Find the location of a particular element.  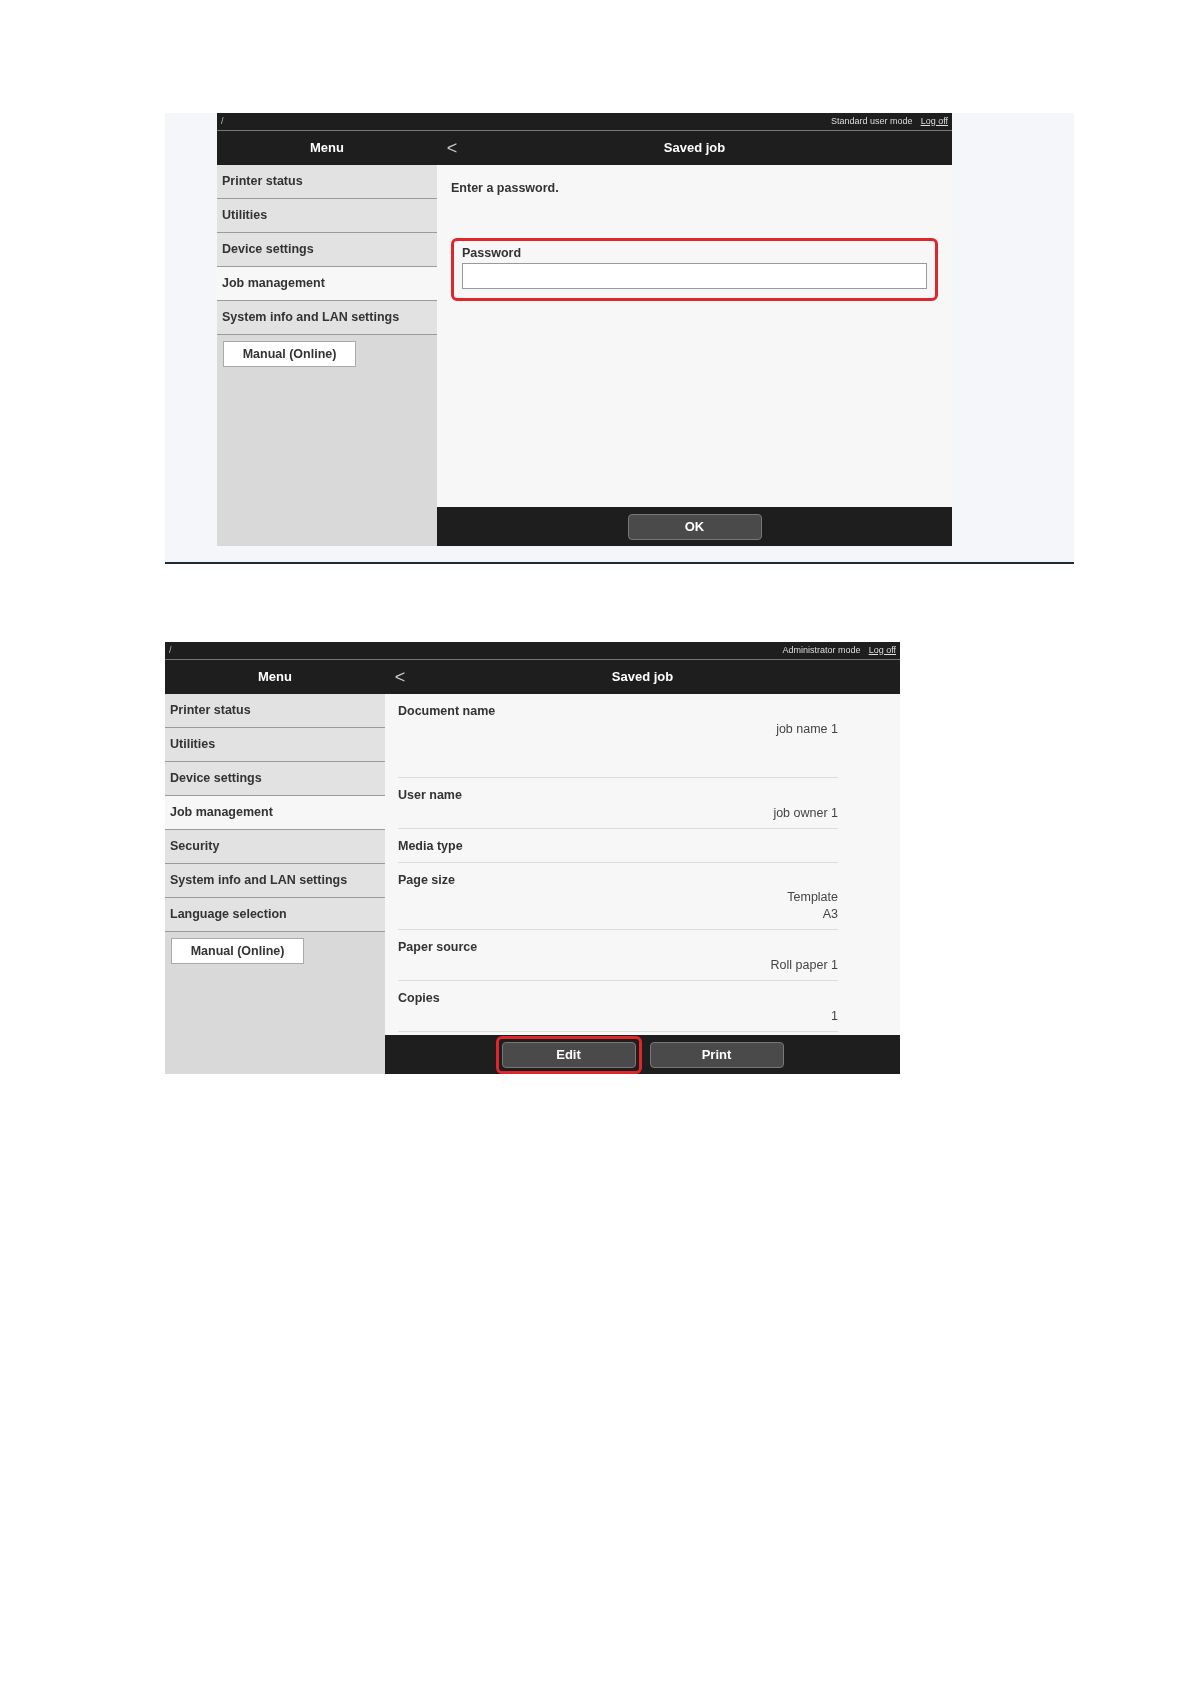

detail-value: job owner 1 is located at coordinates (805, 813).